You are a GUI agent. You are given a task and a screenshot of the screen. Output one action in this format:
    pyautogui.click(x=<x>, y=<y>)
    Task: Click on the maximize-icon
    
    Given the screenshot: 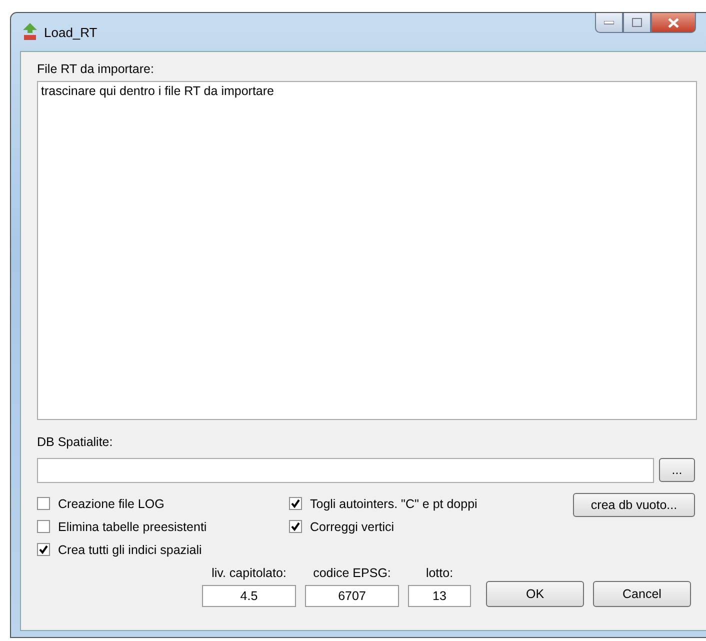 What is the action you would take?
    pyautogui.click(x=637, y=22)
    